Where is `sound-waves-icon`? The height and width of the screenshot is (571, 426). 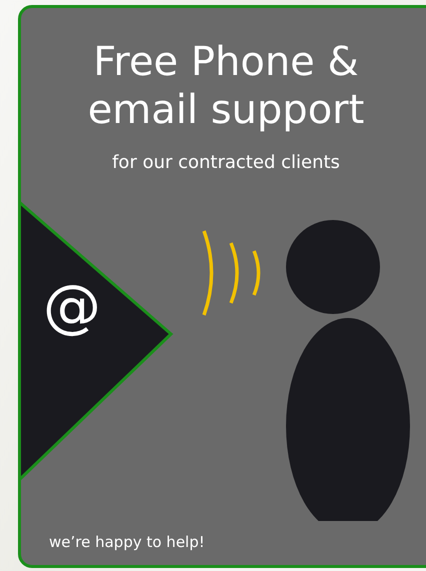
sound-waves-icon is located at coordinates (231, 273).